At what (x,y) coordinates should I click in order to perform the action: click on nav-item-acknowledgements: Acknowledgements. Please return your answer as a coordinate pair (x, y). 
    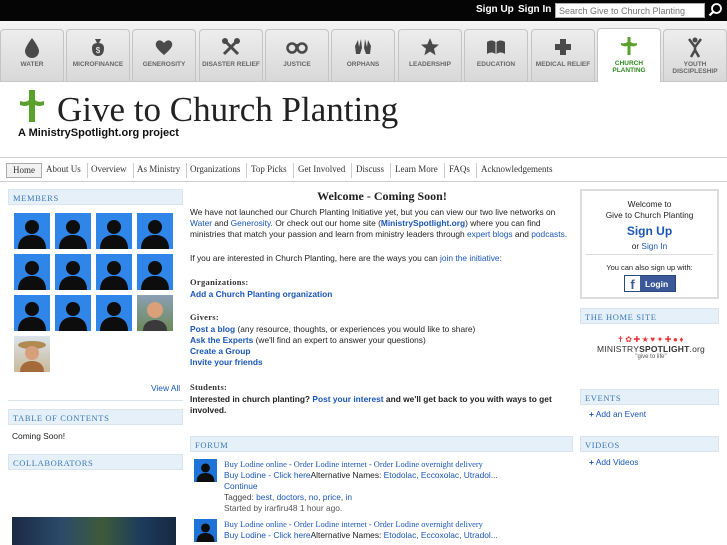
    Looking at the image, I should click on (516, 170).